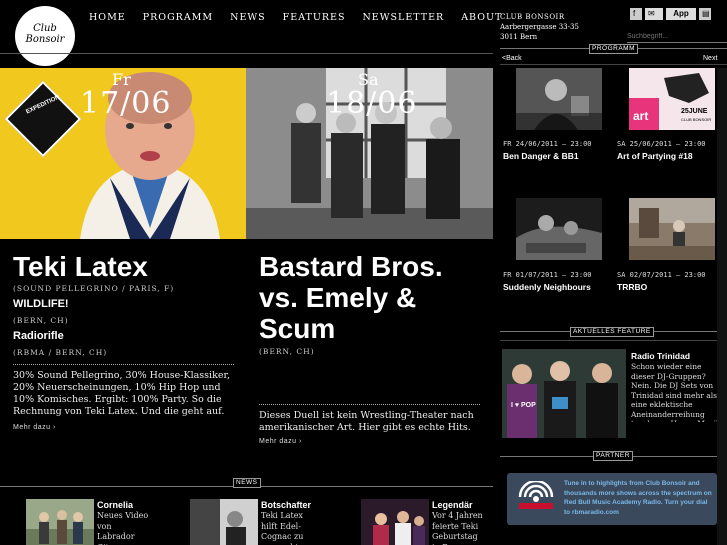 The image size is (727, 545). What do you see at coordinates (41, 304) in the screenshot?
I see `event-1-act-1: WILDLIFE!` at bounding box center [41, 304].